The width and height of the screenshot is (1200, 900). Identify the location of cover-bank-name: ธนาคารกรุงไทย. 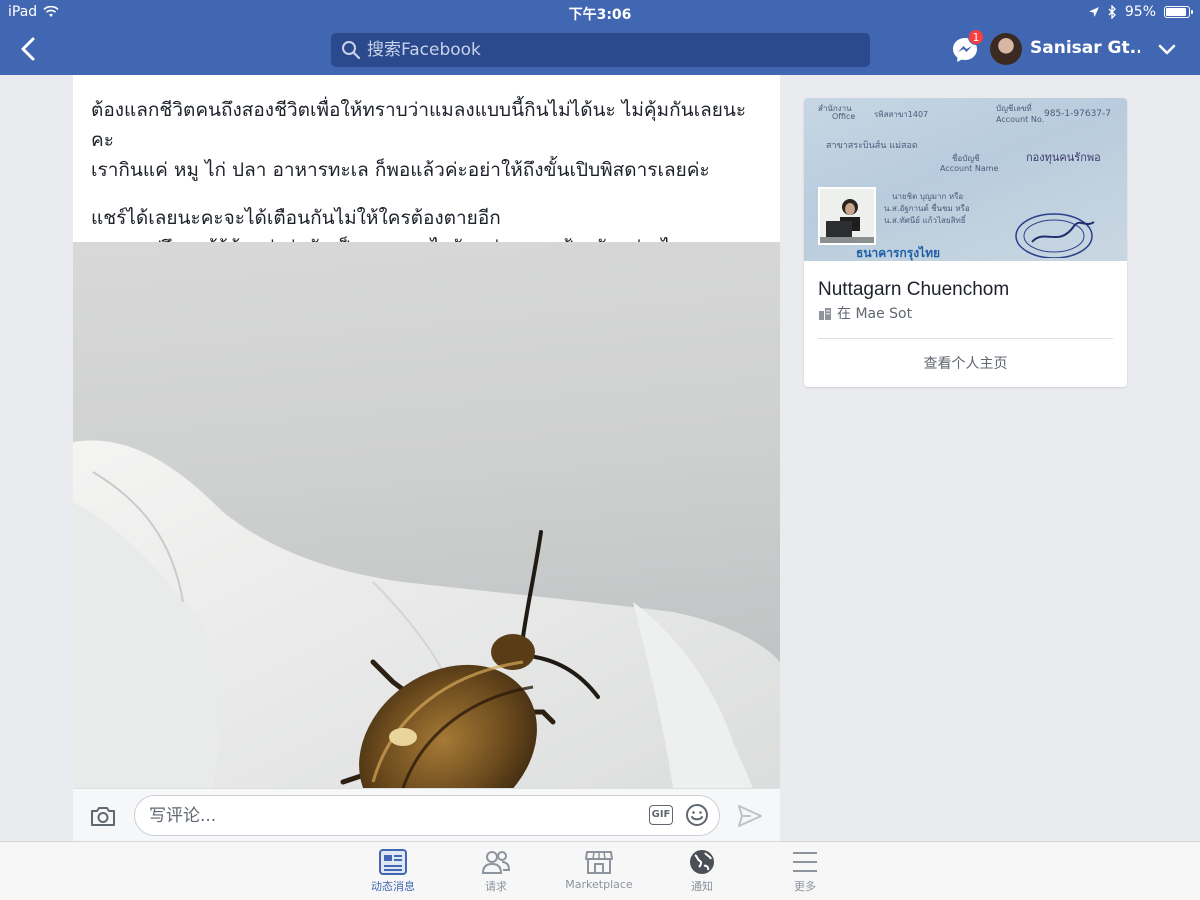
(898, 253).